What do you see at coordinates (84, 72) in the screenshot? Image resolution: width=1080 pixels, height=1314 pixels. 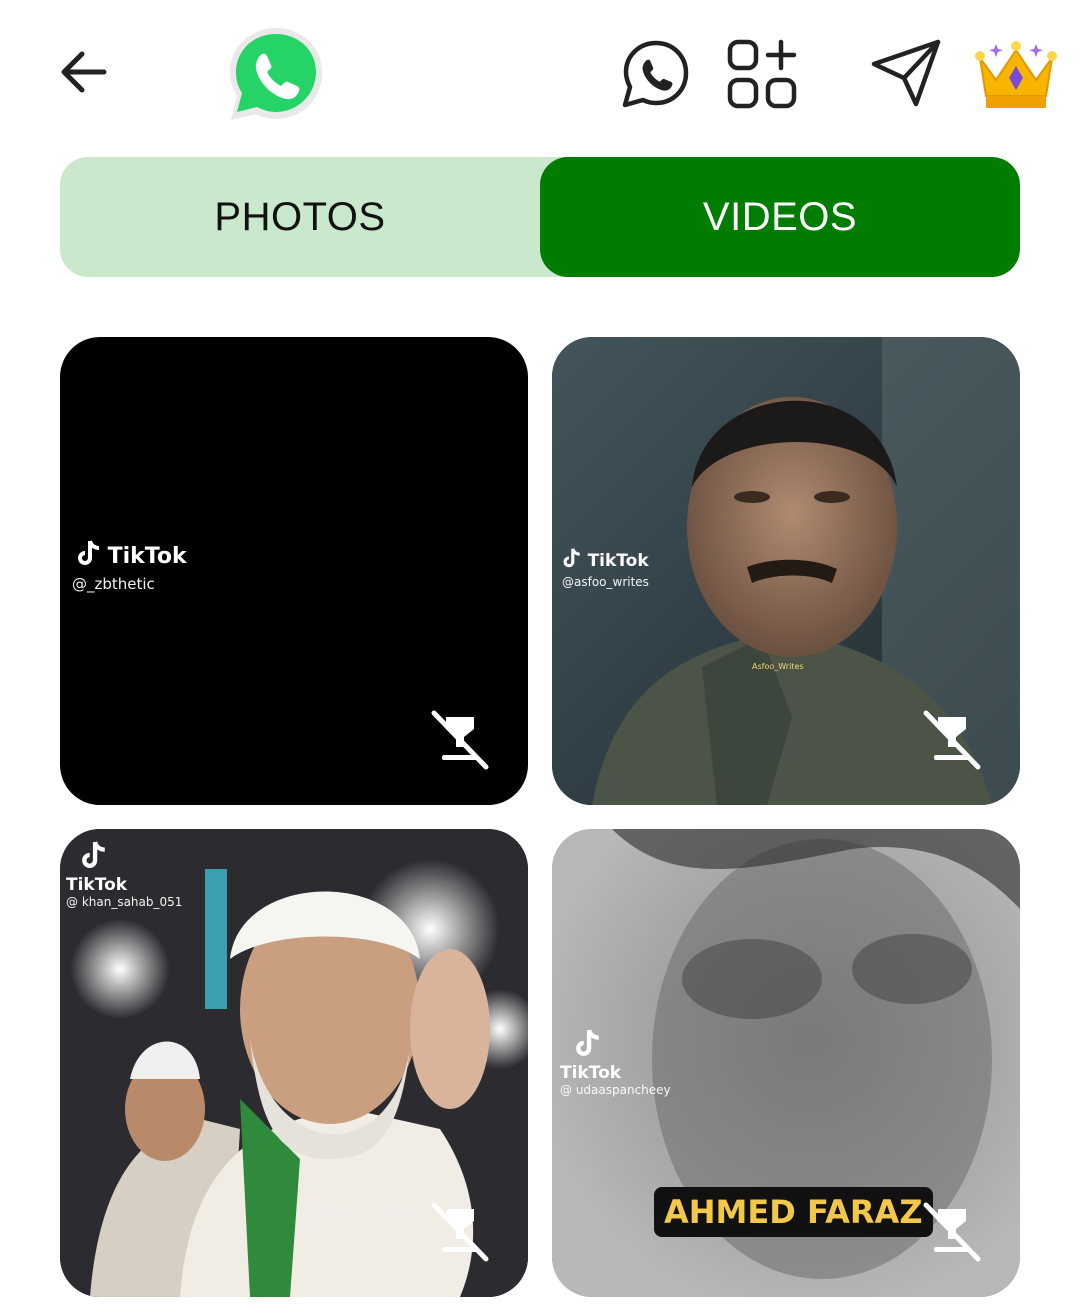 I see `arrow-left-icon` at bounding box center [84, 72].